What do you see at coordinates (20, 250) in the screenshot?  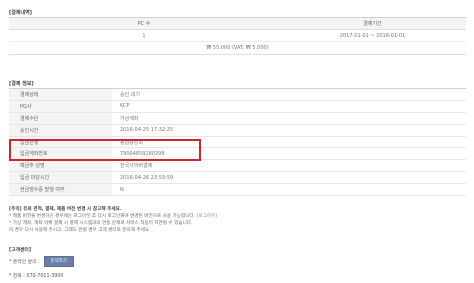 I see `contact-title: [고객센터]` at bounding box center [20, 250].